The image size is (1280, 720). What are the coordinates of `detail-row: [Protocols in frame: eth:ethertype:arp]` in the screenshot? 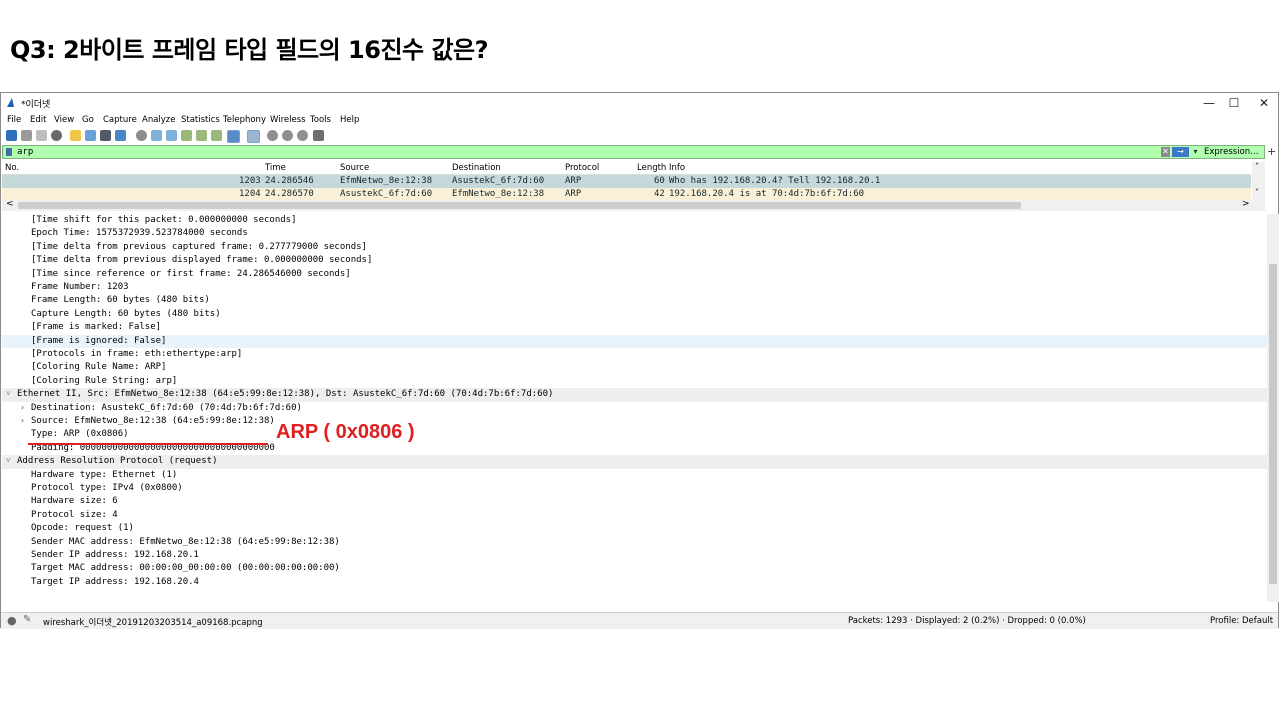 It's located at (634, 354).